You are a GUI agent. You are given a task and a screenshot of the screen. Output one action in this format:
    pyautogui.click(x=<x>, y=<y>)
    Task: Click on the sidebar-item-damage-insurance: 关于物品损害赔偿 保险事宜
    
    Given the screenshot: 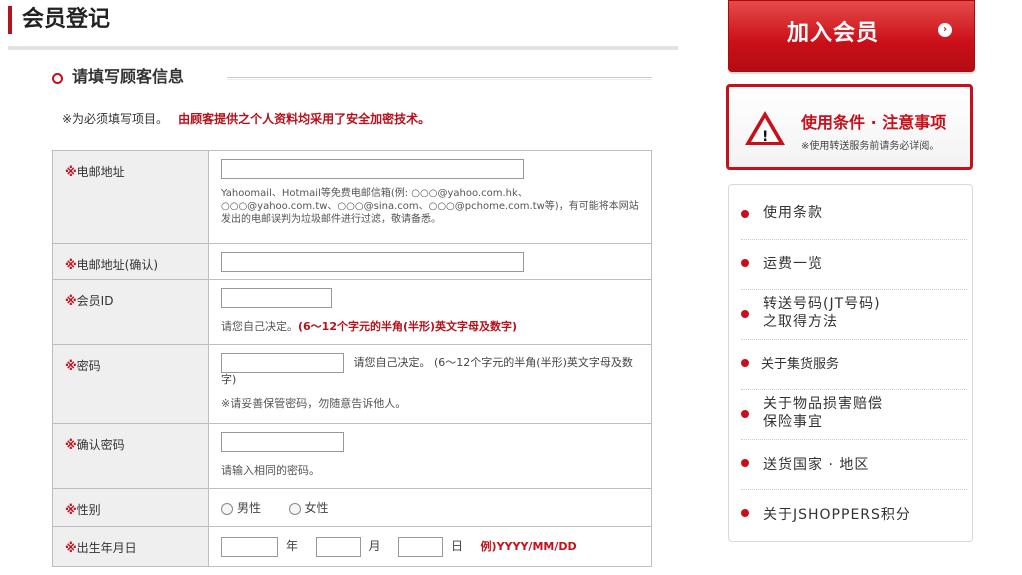 What is the action you would take?
    pyautogui.click(x=854, y=414)
    